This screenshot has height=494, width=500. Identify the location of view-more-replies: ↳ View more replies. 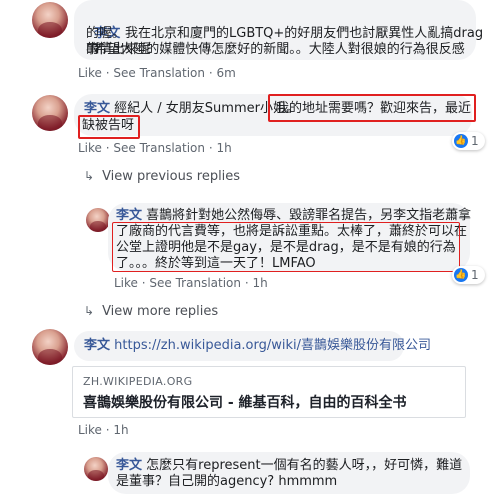
(151, 311).